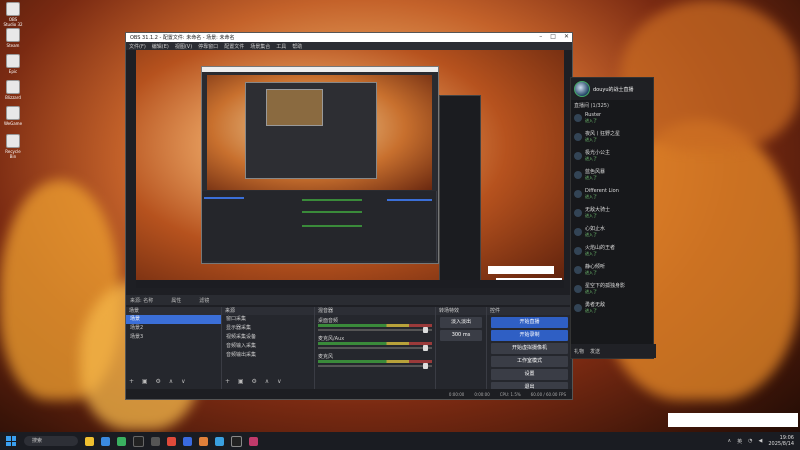 Image resolution: width=800 pixels, height=450 pixels. What do you see at coordinates (173, 319) in the screenshot?
I see `scene-item: 场景` at bounding box center [173, 319].